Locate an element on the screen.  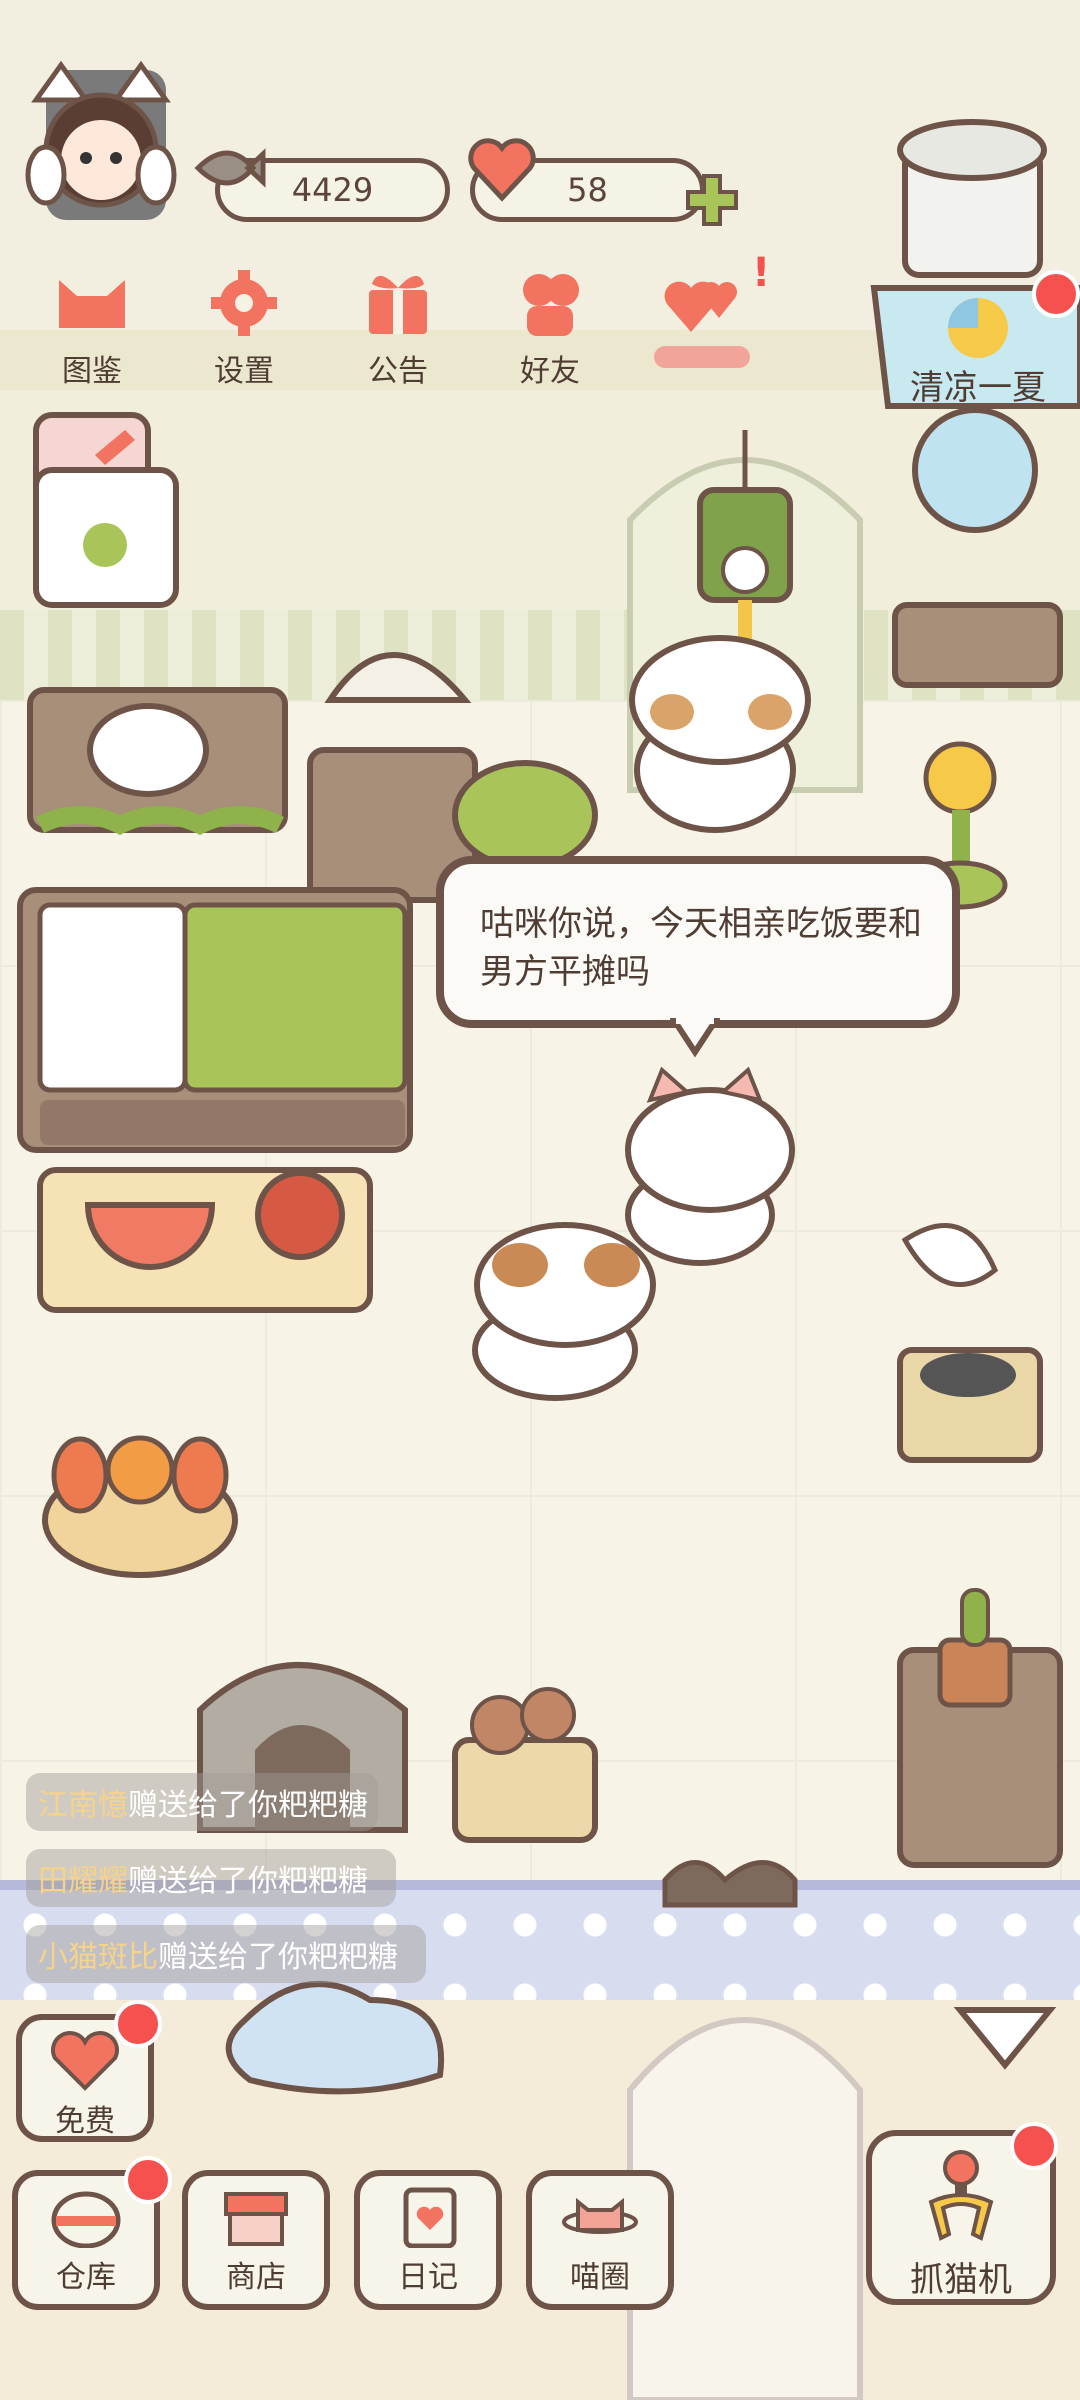
calendar-icon is located at coordinates (106, 510).